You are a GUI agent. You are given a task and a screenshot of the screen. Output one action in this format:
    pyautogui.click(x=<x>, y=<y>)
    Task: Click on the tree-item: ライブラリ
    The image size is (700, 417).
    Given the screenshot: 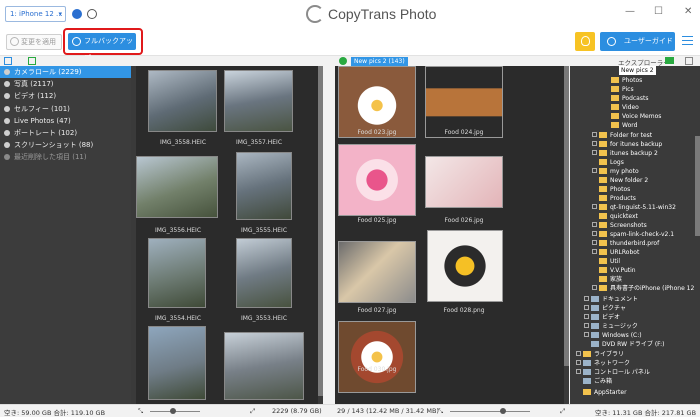 What is the action you would take?
    pyautogui.click(x=600, y=354)
    